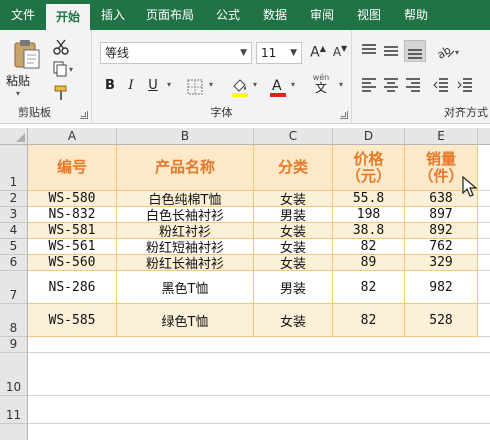 The height and width of the screenshot is (440, 490). I want to click on paste-button: 粘贴 ▾, so click(18, 85).